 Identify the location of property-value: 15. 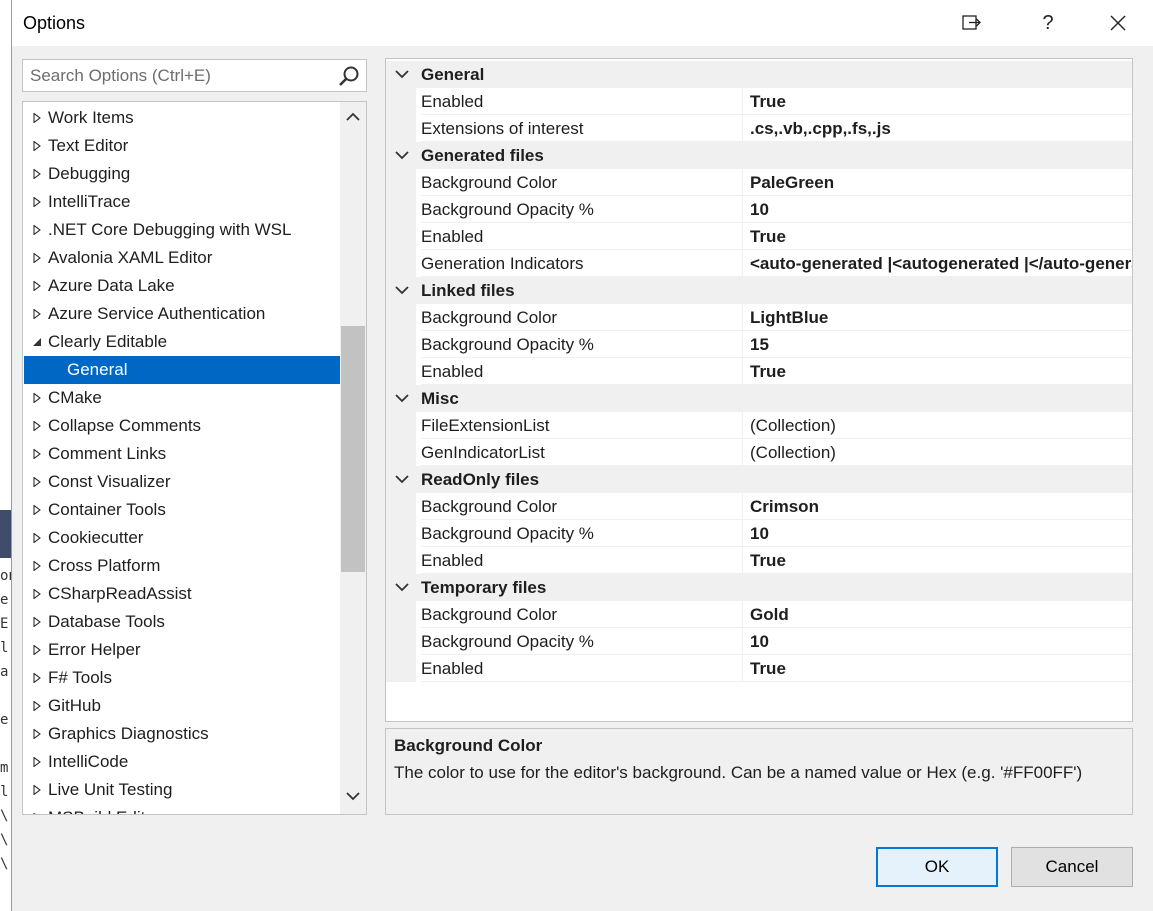
(937, 344).